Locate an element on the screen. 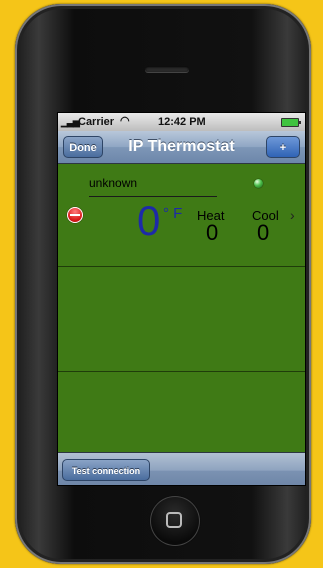  add-thermostat-button: + is located at coordinates (283, 147).